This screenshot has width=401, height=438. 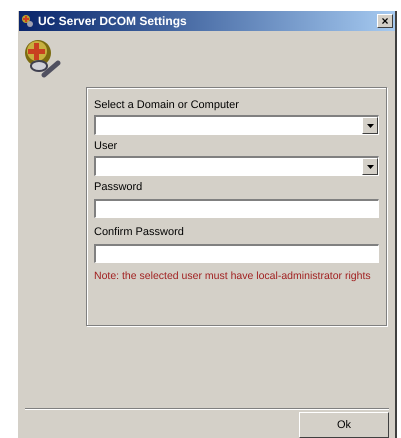 What do you see at coordinates (385, 21) in the screenshot?
I see `close-button: ×` at bounding box center [385, 21].